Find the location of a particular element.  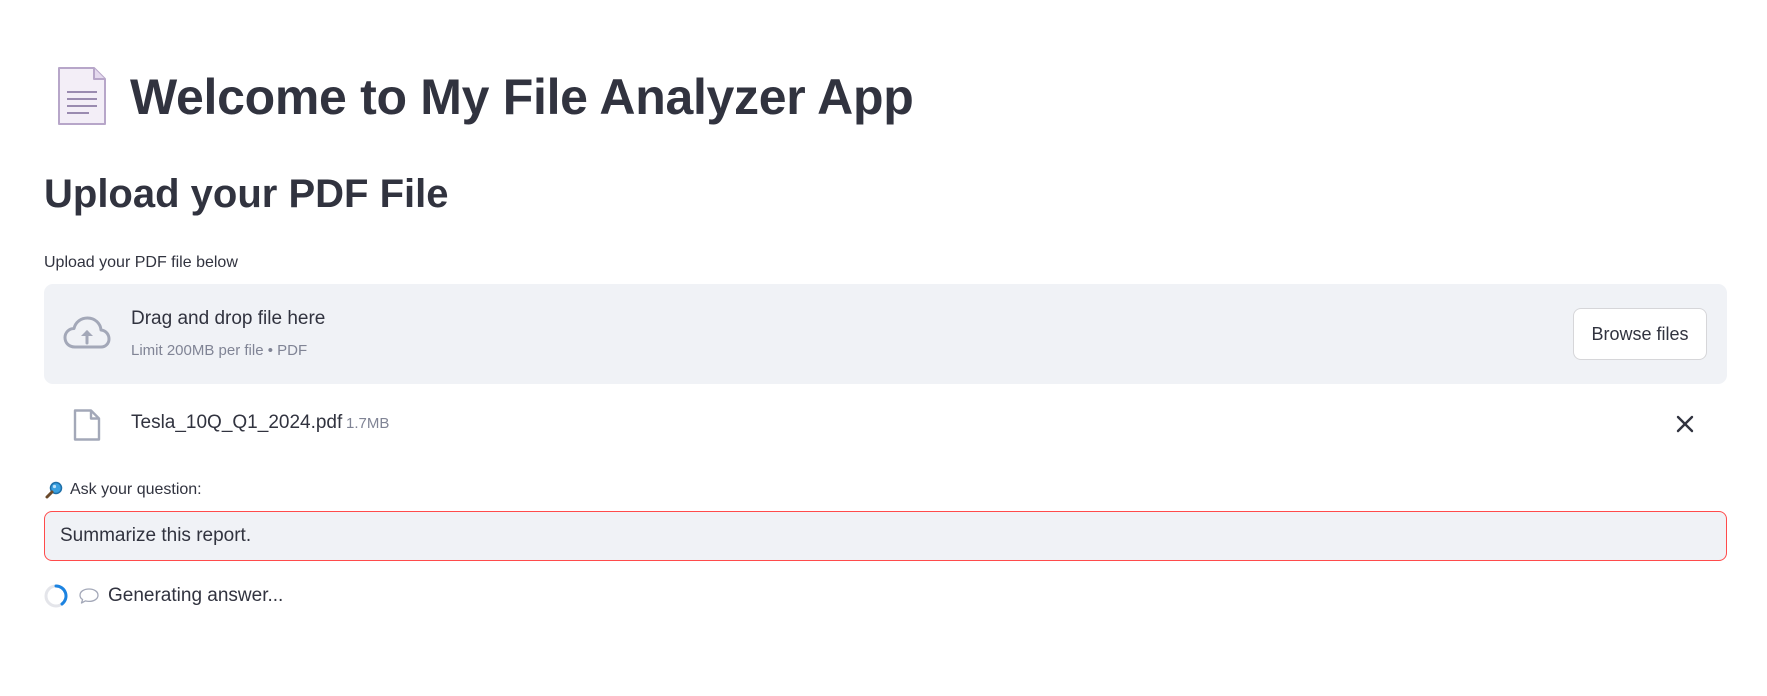

dropzone-limit-text: Limit 200MB per file • PDF is located at coordinates (219, 350).